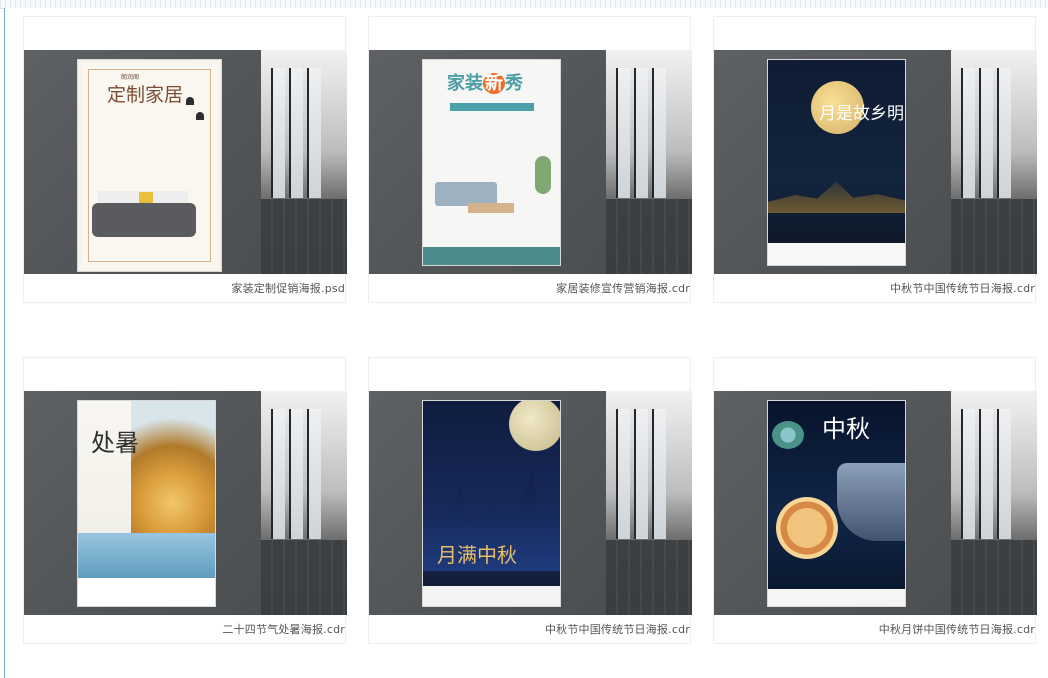 The image size is (1048, 678). What do you see at coordinates (491, 162) in the screenshot?
I see `poster-preview: 家装新秀` at bounding box center [491, 162].